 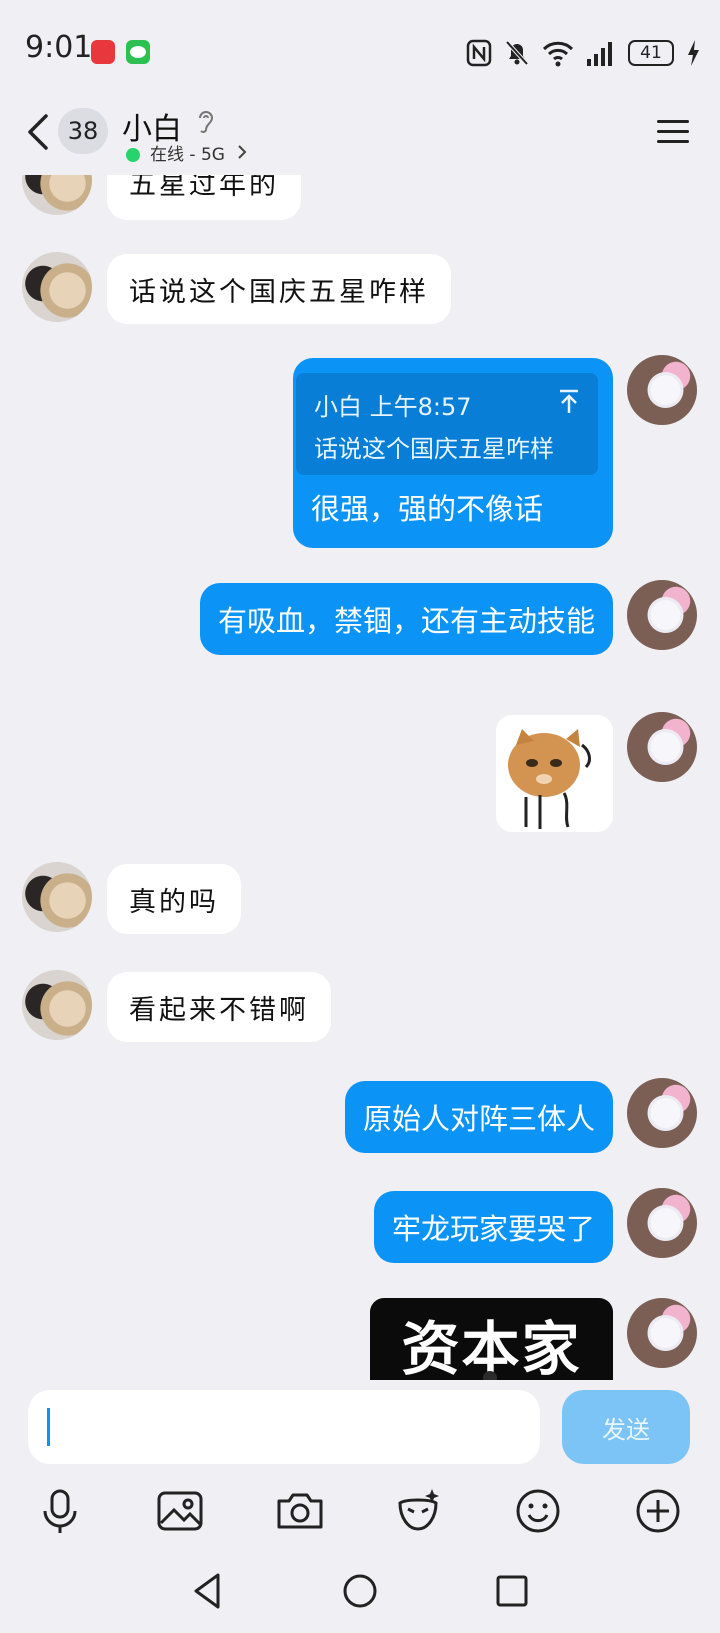 What do you see at coordinates (174, 902) in the screenshot?
I see `message-text: 真的吗` at bounding box center [174, 902].